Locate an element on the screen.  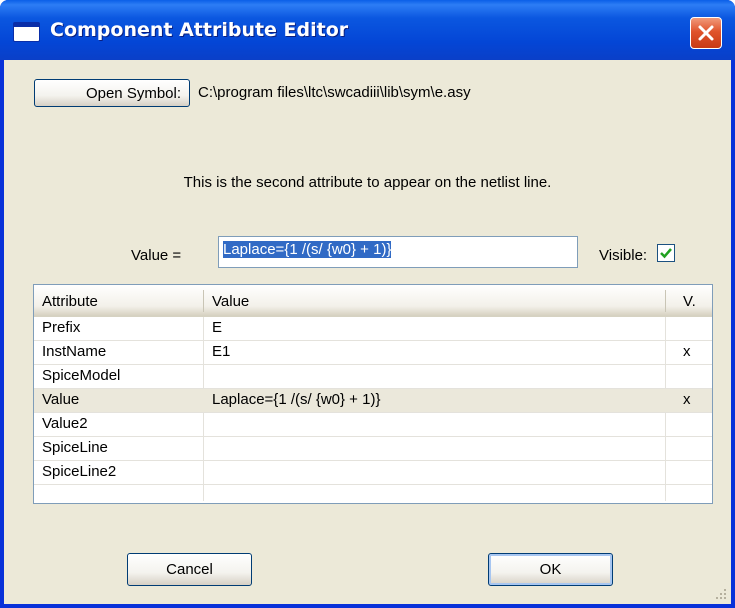
table-row: Prefix E is located at coordinates (373, 329).